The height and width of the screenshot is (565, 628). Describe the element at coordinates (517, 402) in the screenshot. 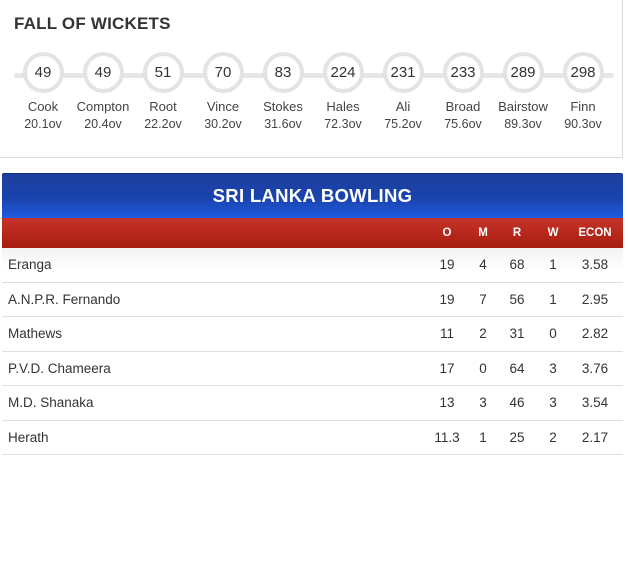

I see `bowler-runs: 46` at that location.